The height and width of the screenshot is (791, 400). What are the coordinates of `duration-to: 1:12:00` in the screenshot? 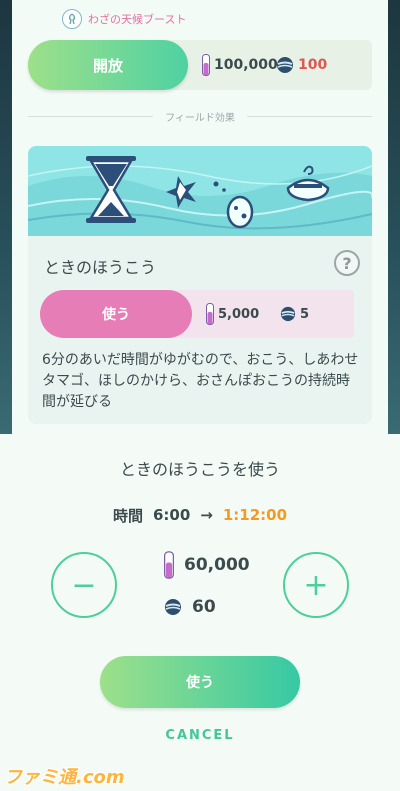 It's located at (255, 515).